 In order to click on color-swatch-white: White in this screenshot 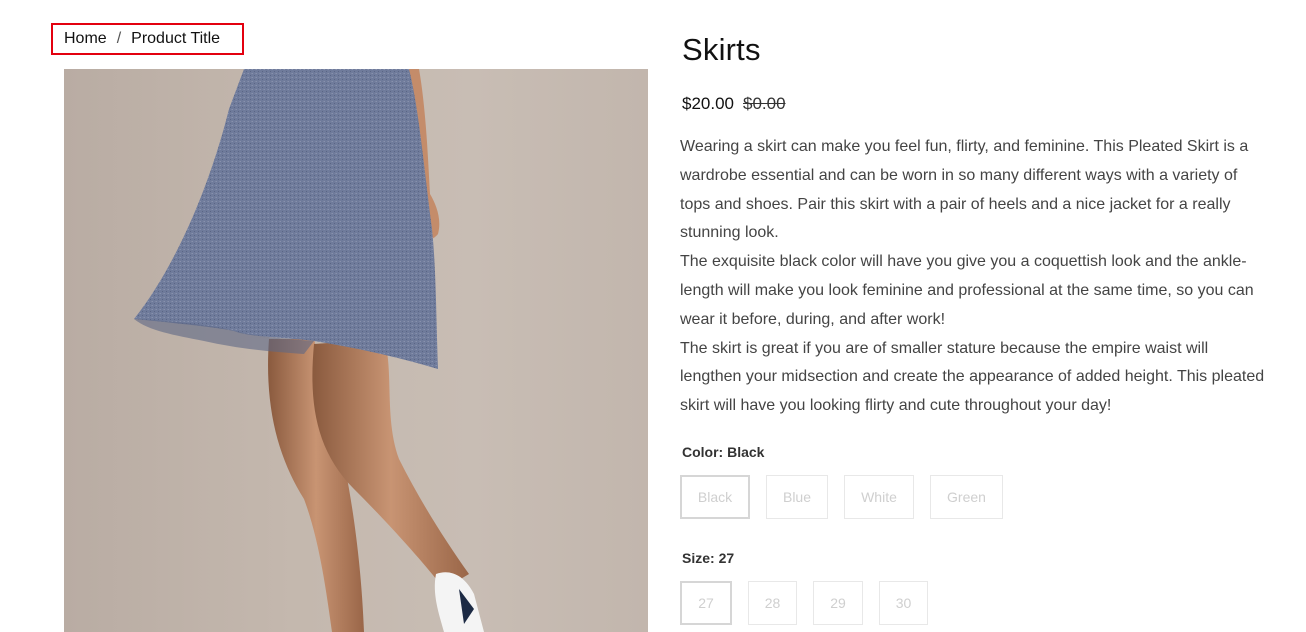, I will do `click(879, 497)`.